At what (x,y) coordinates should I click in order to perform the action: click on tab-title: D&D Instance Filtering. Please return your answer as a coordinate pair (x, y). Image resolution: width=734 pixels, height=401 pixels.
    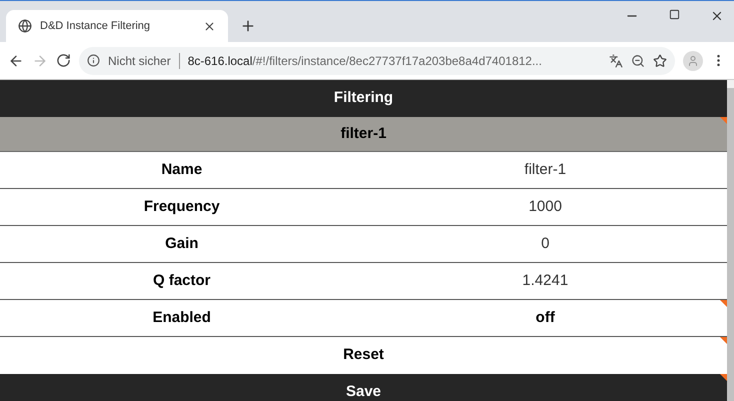
    Looking at the image, I should click on (96, 26).